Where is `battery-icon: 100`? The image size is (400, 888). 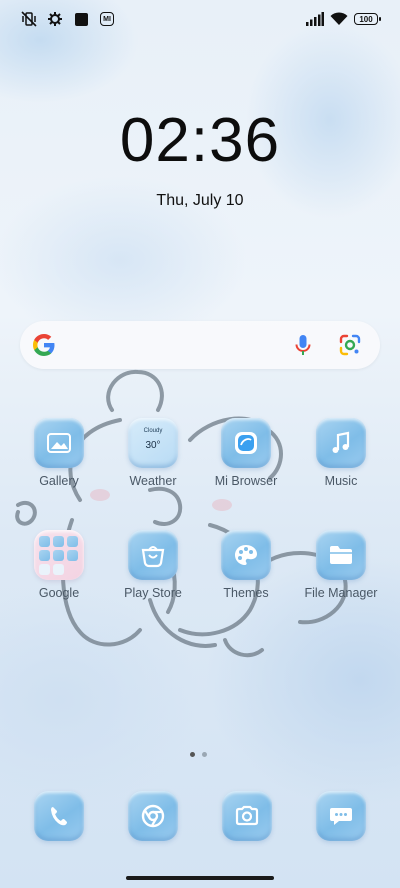 battery-icon: 100 is located at coordinates (367, 19).